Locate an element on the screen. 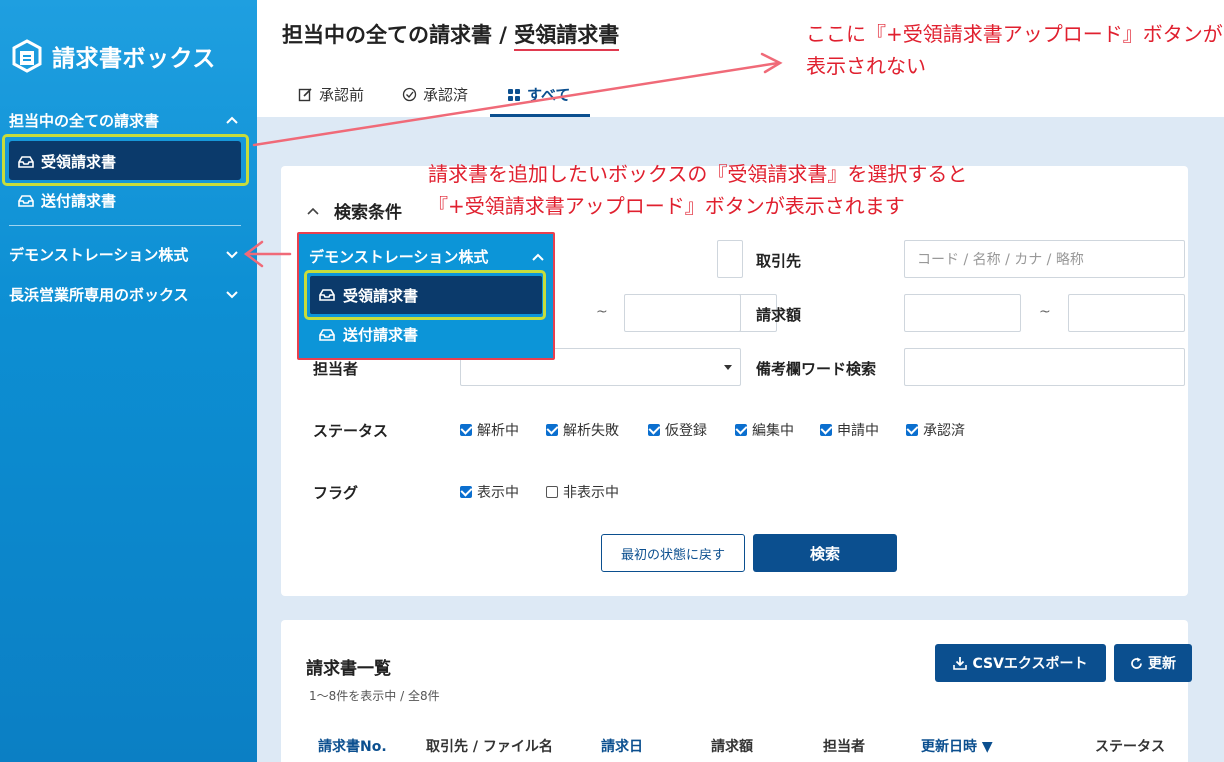 The height and width of the screenshot is (762, 1224). reset-button: 最初の状態に戻す is located at coordinates (673, 553).